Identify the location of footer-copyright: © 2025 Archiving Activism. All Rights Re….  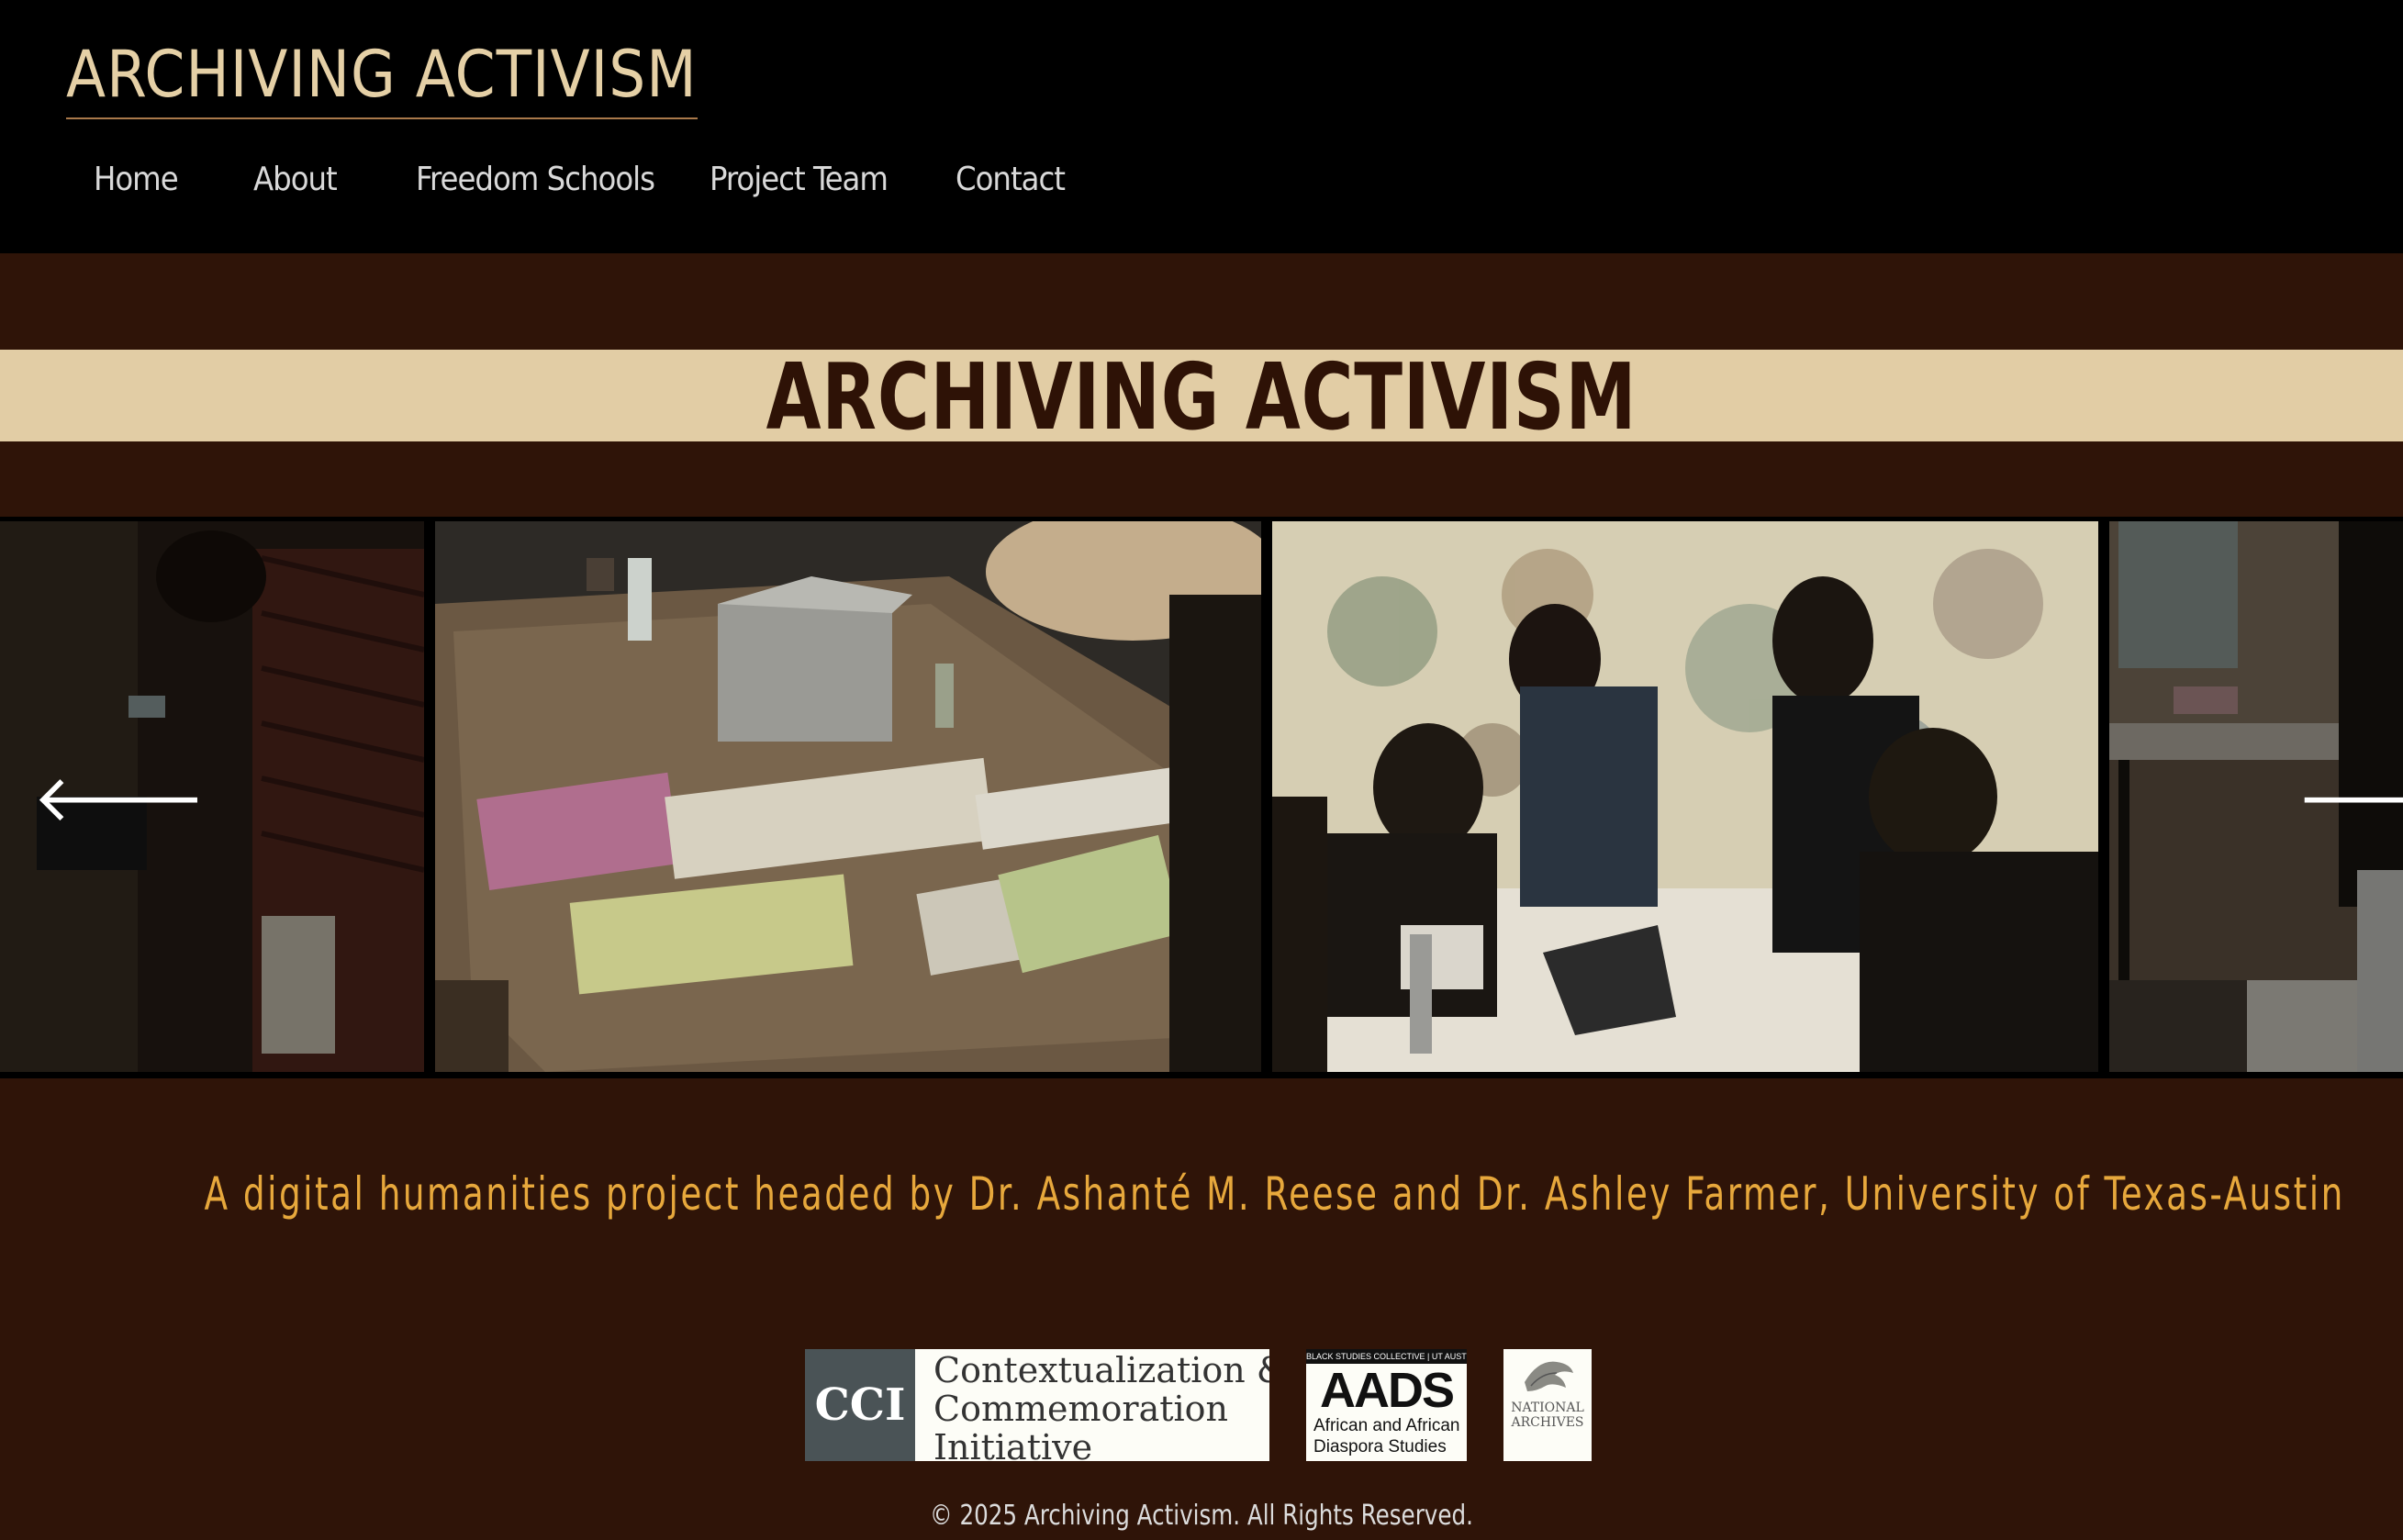
(1201, 1516).